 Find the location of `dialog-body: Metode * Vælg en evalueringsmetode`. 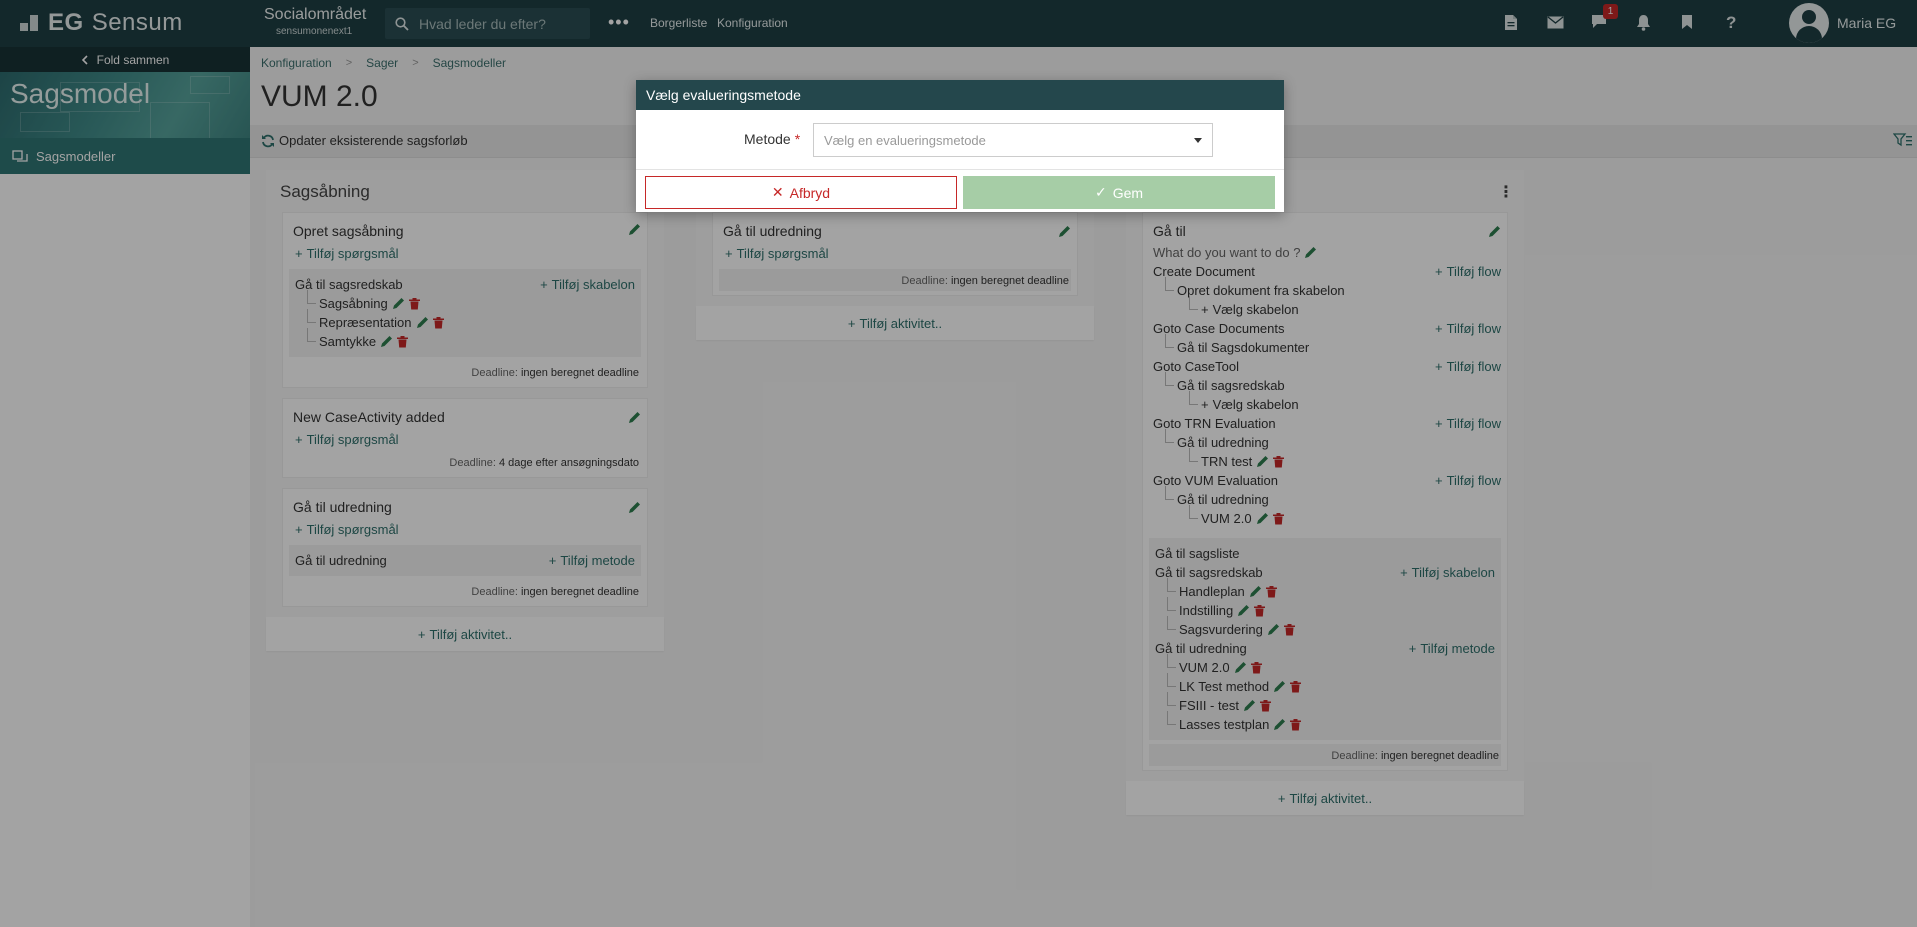

dialog-body: Metode * Vælg en evalueringsmetode is located at coordinates (960, 140).